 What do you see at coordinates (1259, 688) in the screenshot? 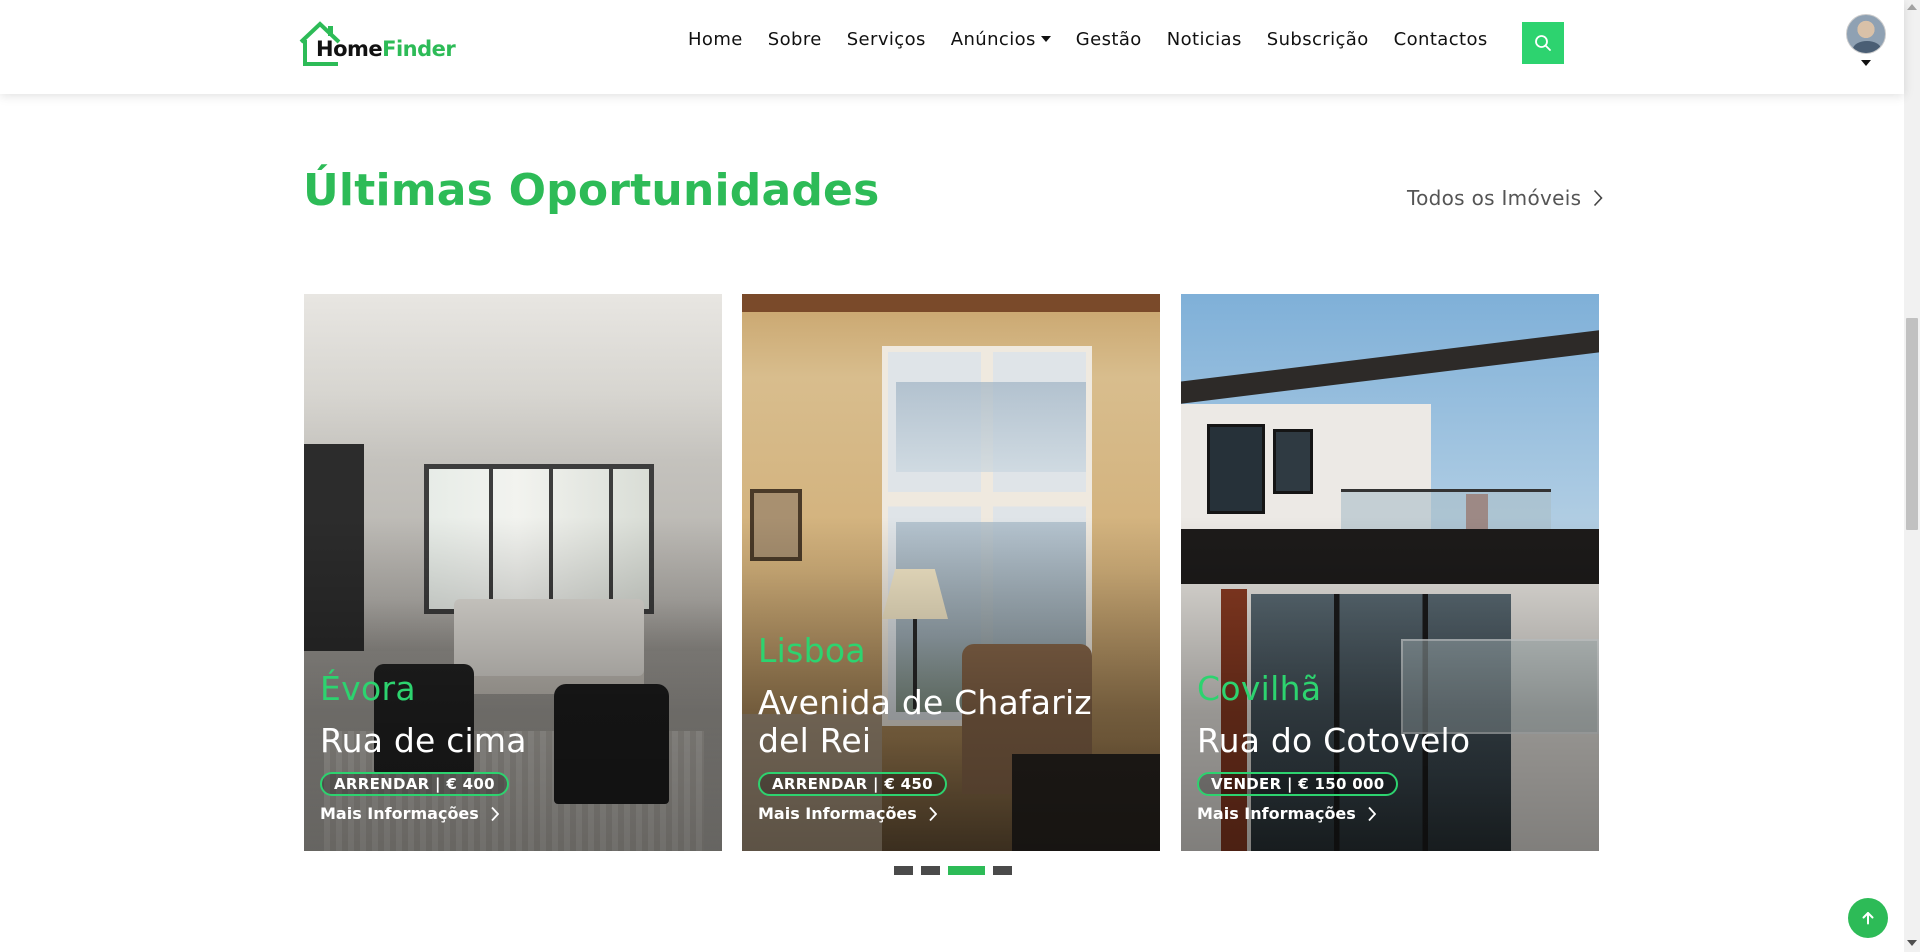
I see `card-city: Covilhã` at bounding box center [1259, 688].